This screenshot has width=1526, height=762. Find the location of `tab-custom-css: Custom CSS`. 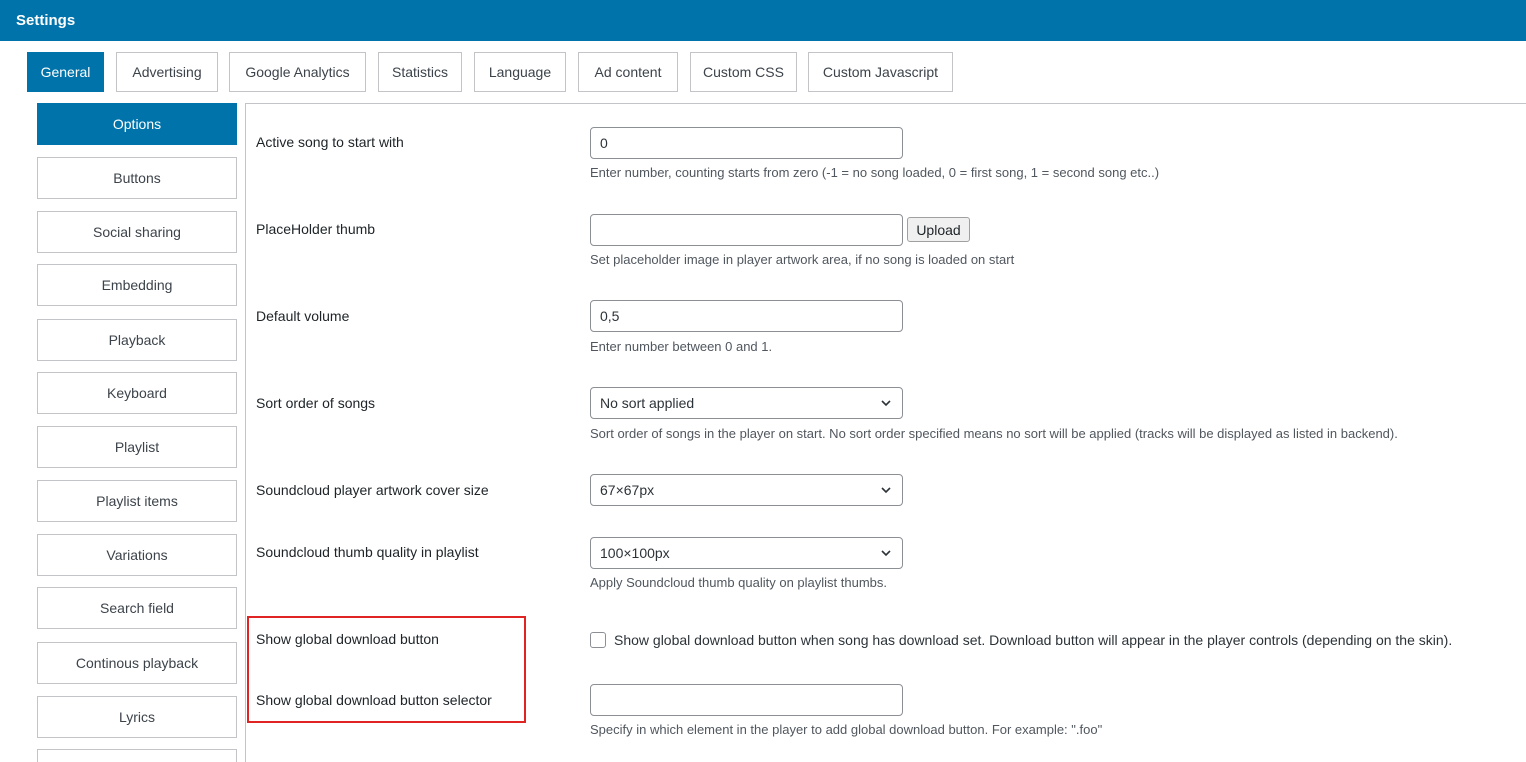

tab-custom-css: Custom CSS is located at coordinates (743, 72).